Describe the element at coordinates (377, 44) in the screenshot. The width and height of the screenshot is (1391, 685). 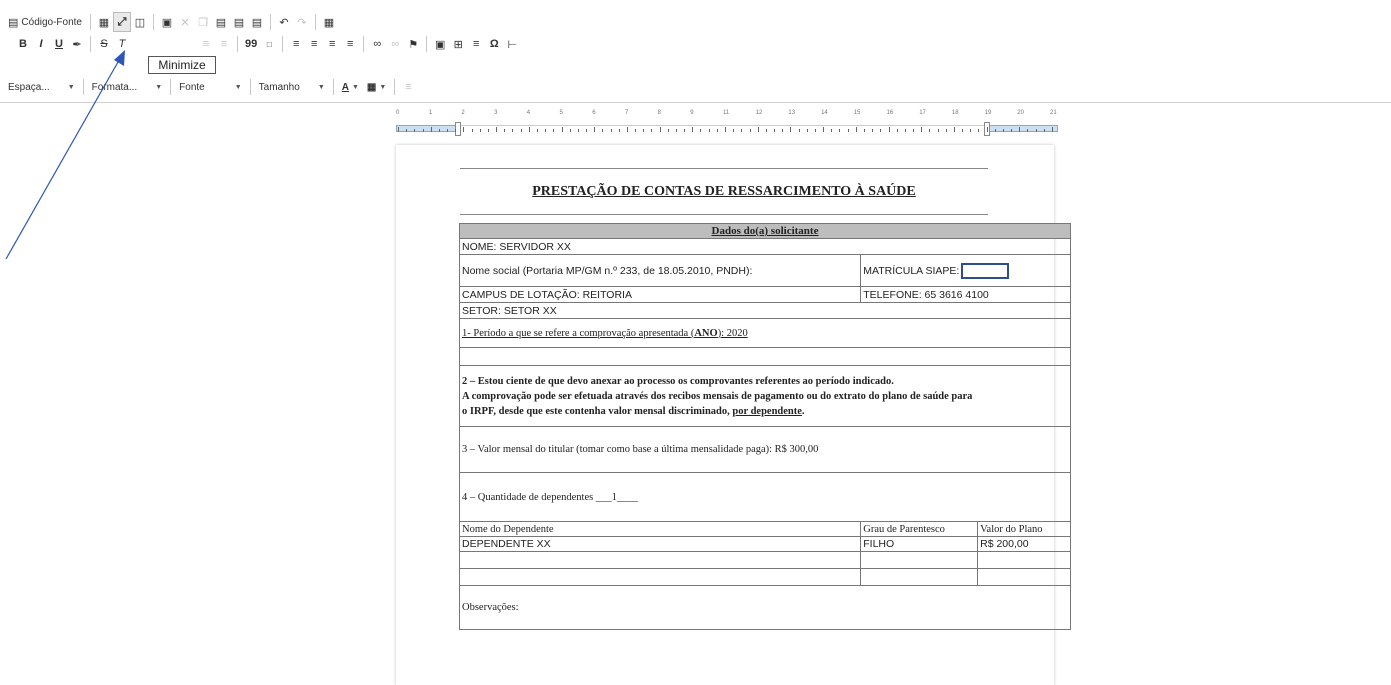
I see `link-button: ∞` at that location.